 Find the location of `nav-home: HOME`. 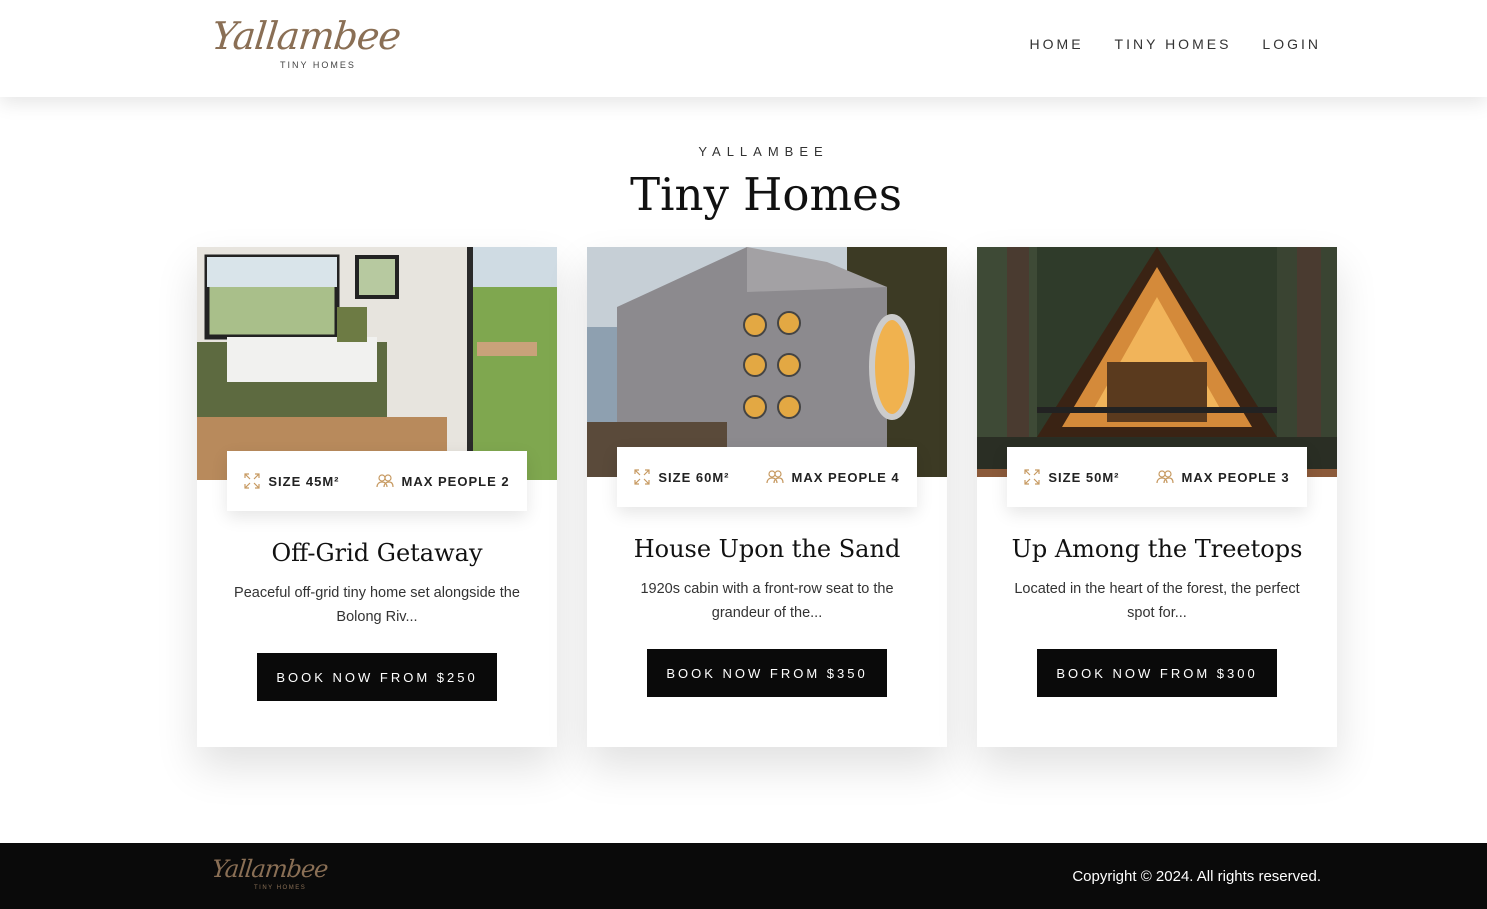

nav-home: HOME is located at coordinates (1057, 44).